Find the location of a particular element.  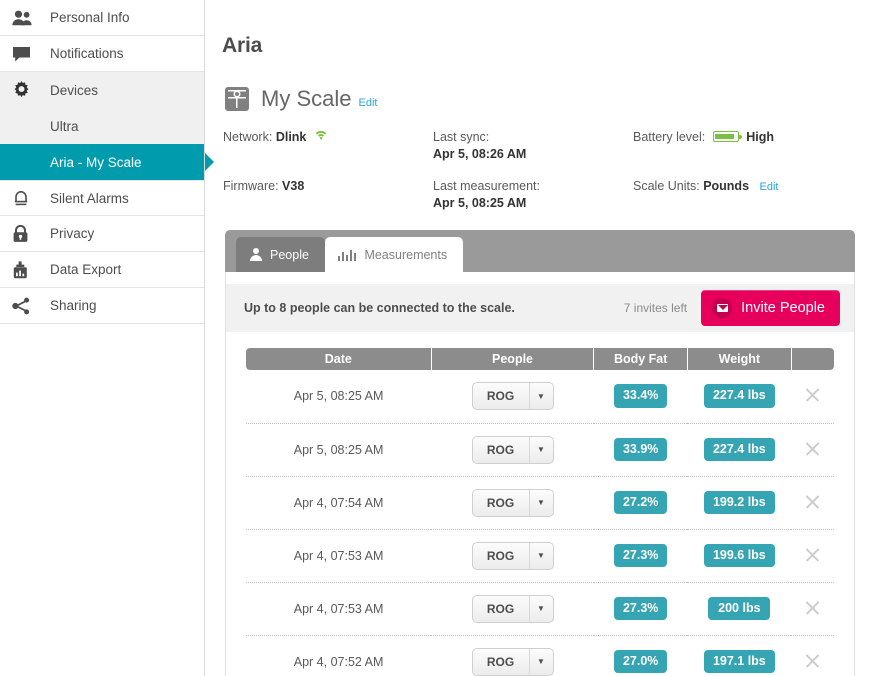

tab-measurements: Measurements is located at coordinates (394, 254).